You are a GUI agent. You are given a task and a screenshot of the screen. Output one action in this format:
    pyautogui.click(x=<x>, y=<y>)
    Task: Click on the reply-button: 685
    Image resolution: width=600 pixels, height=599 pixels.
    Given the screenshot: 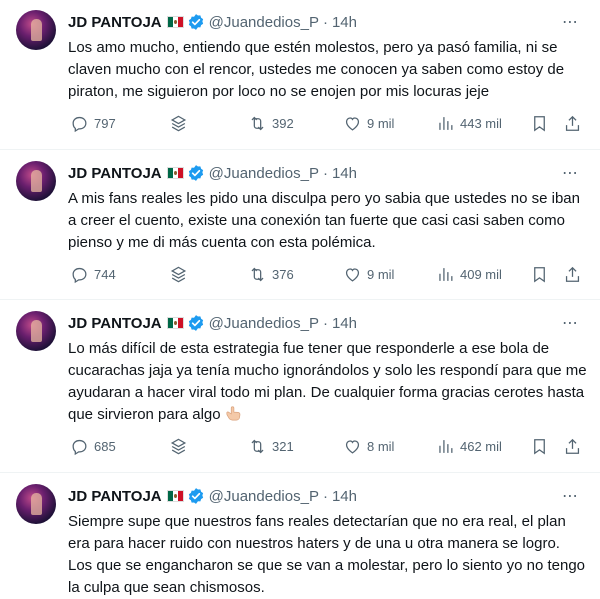 What is the action you would take?
    pyautogui.click(x=93, y=446)
    